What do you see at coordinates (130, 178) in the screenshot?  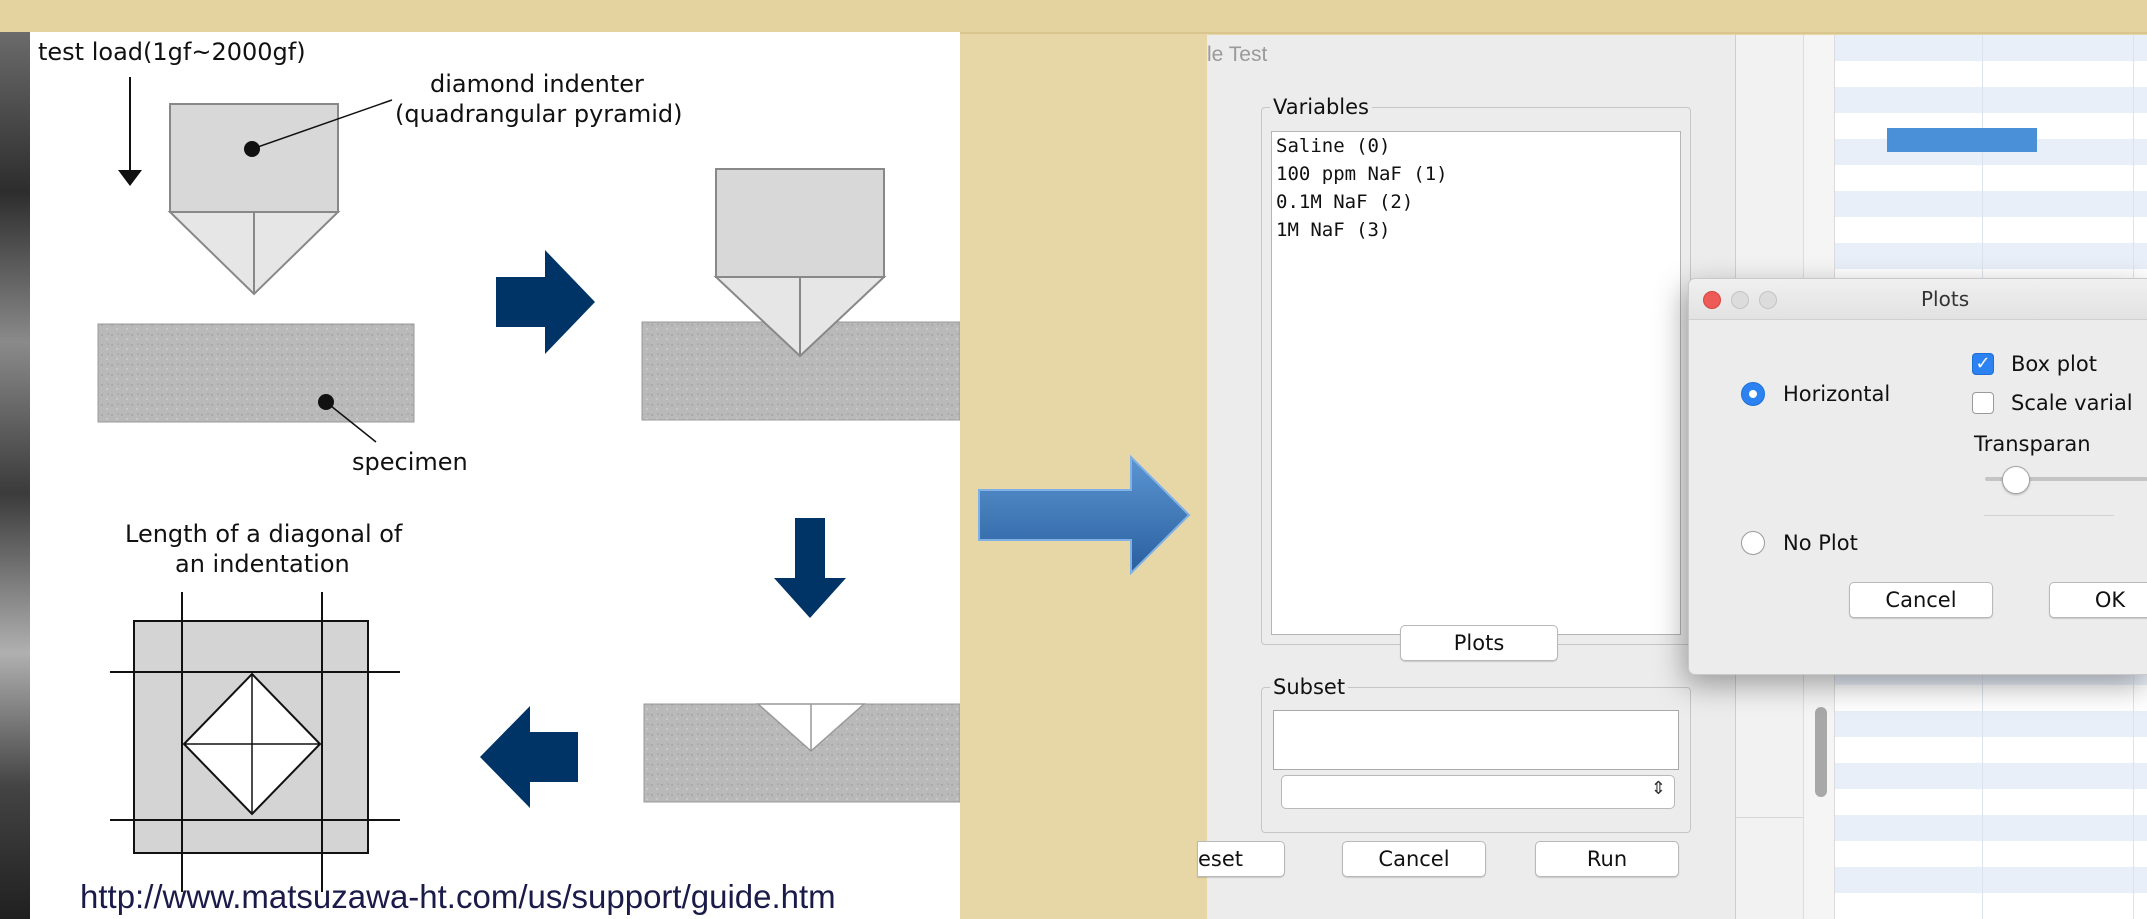 I see `load-arrow-head` at bounding box center [130, 178].